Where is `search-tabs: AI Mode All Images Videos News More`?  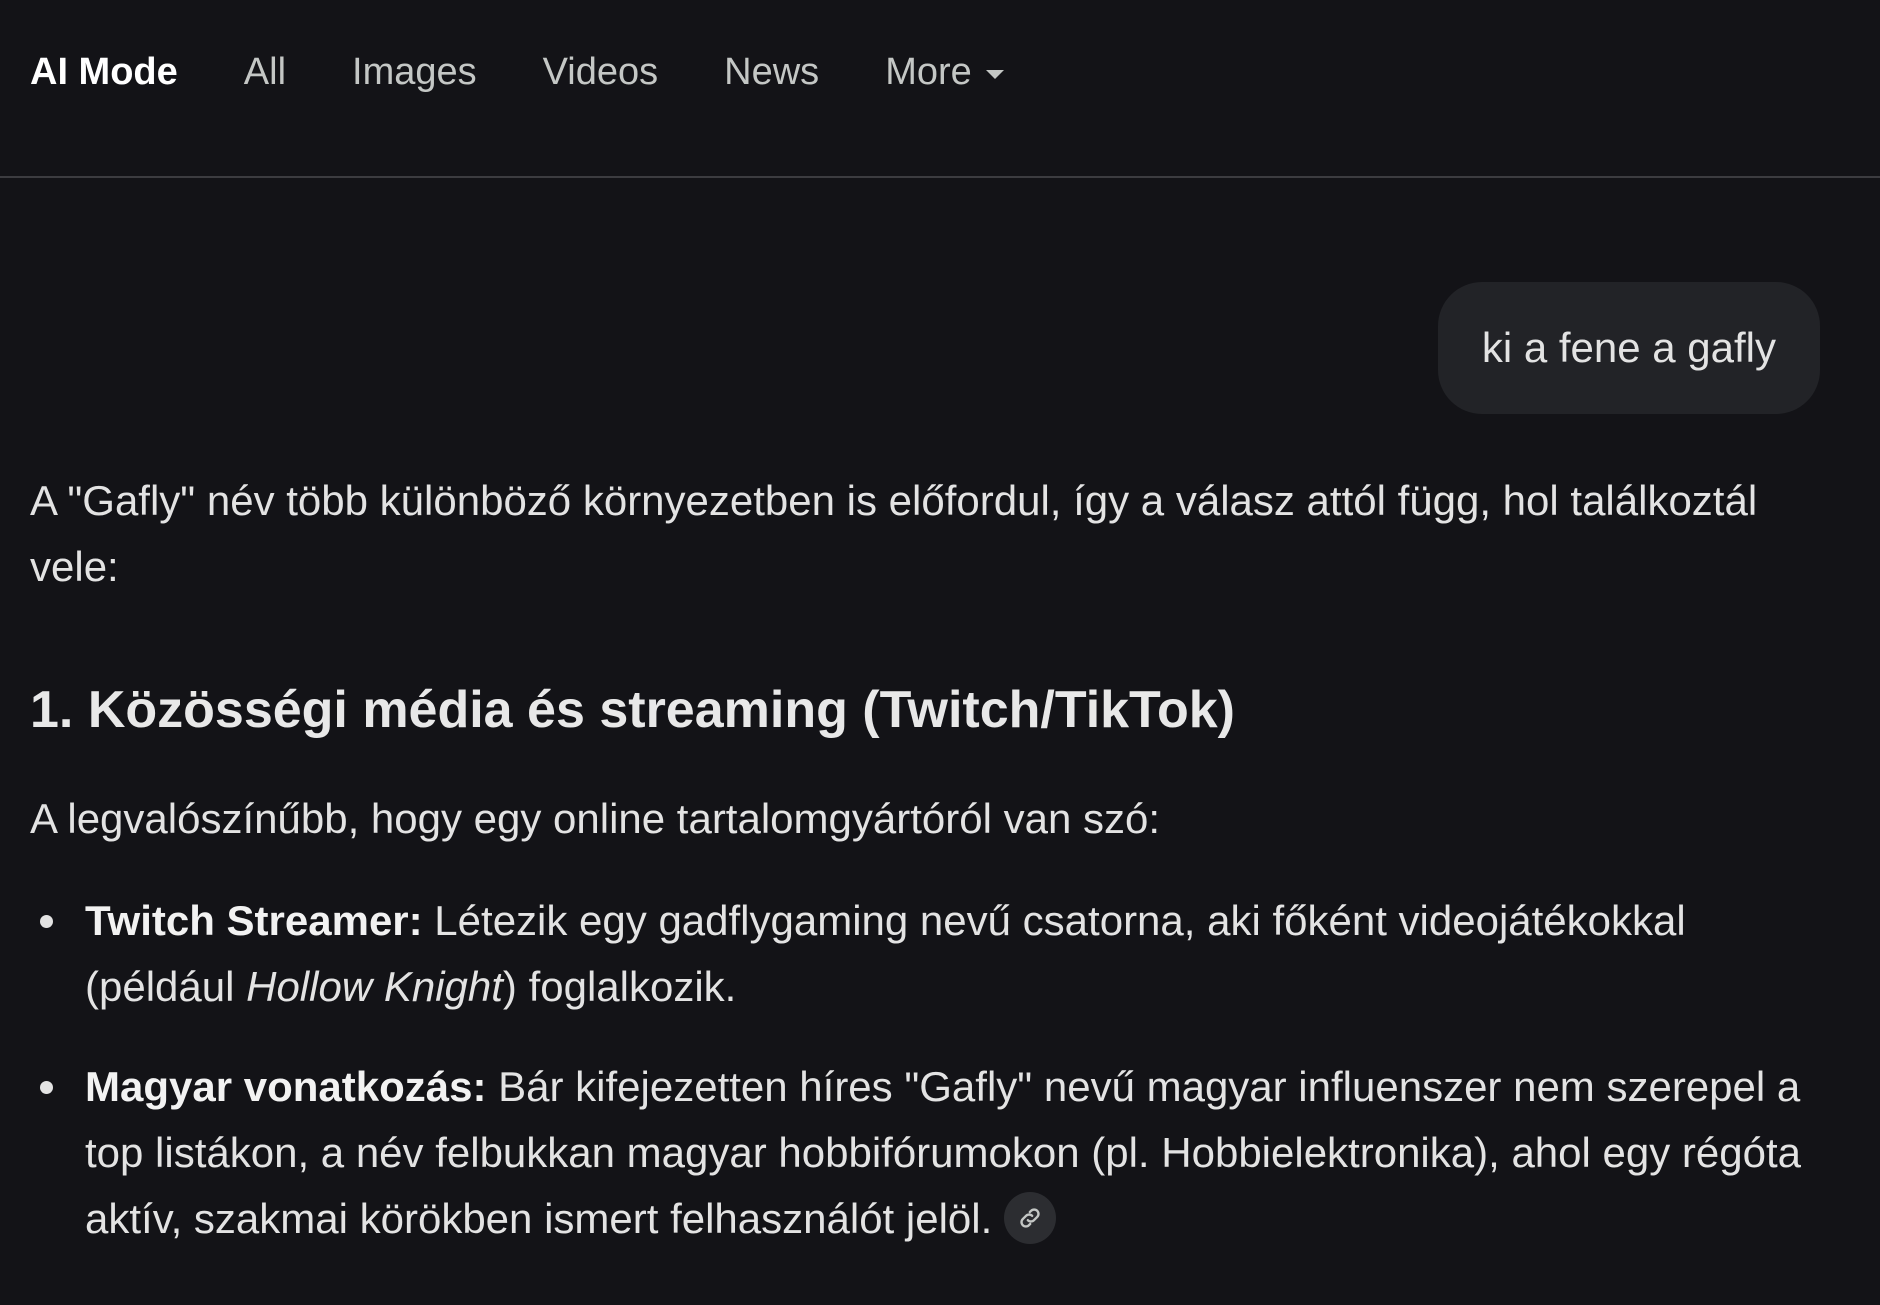
search-tabs: AI Mode All Images Videos News More is located at coordinates (550, 72).